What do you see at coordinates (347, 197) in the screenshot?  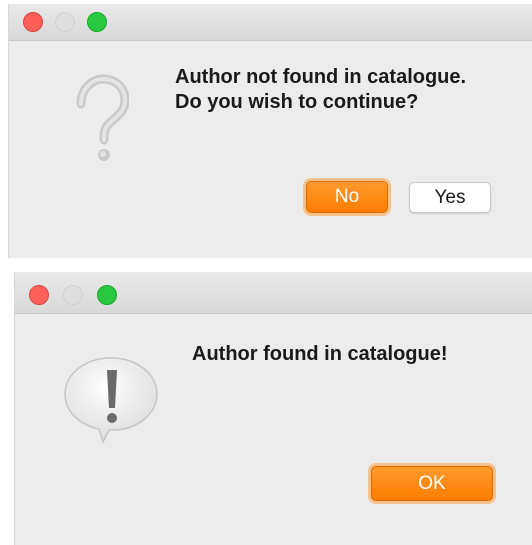 I see `no-button: No` at bounding box center [347, 197].